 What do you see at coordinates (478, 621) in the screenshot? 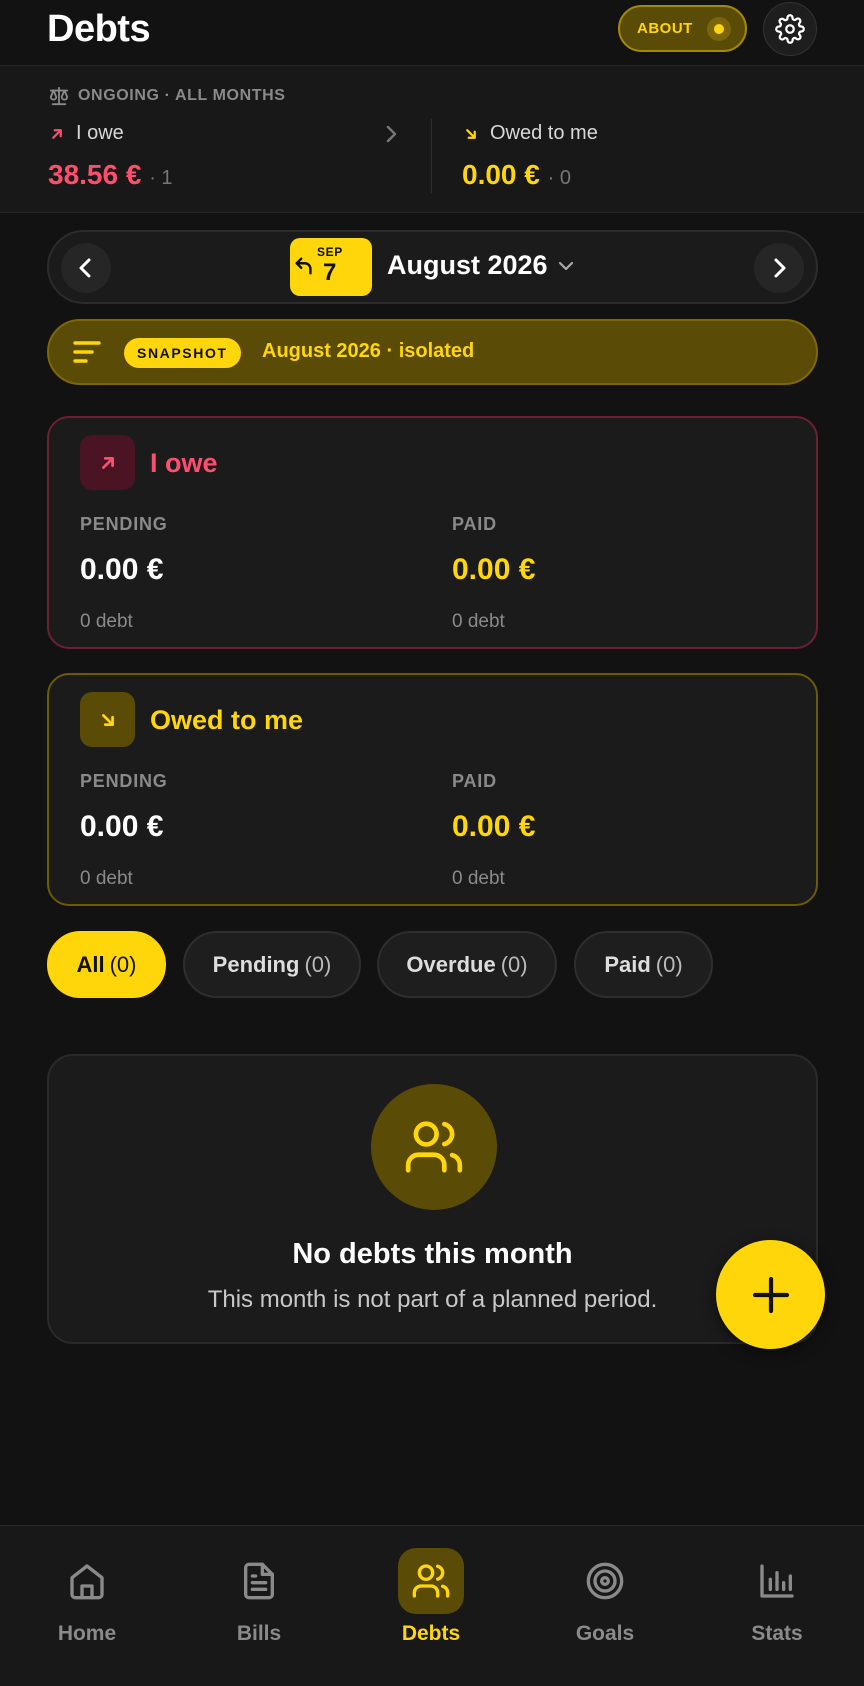
I see `i-owe-paid-count: 0 debt` at bounding box center [478, 621].